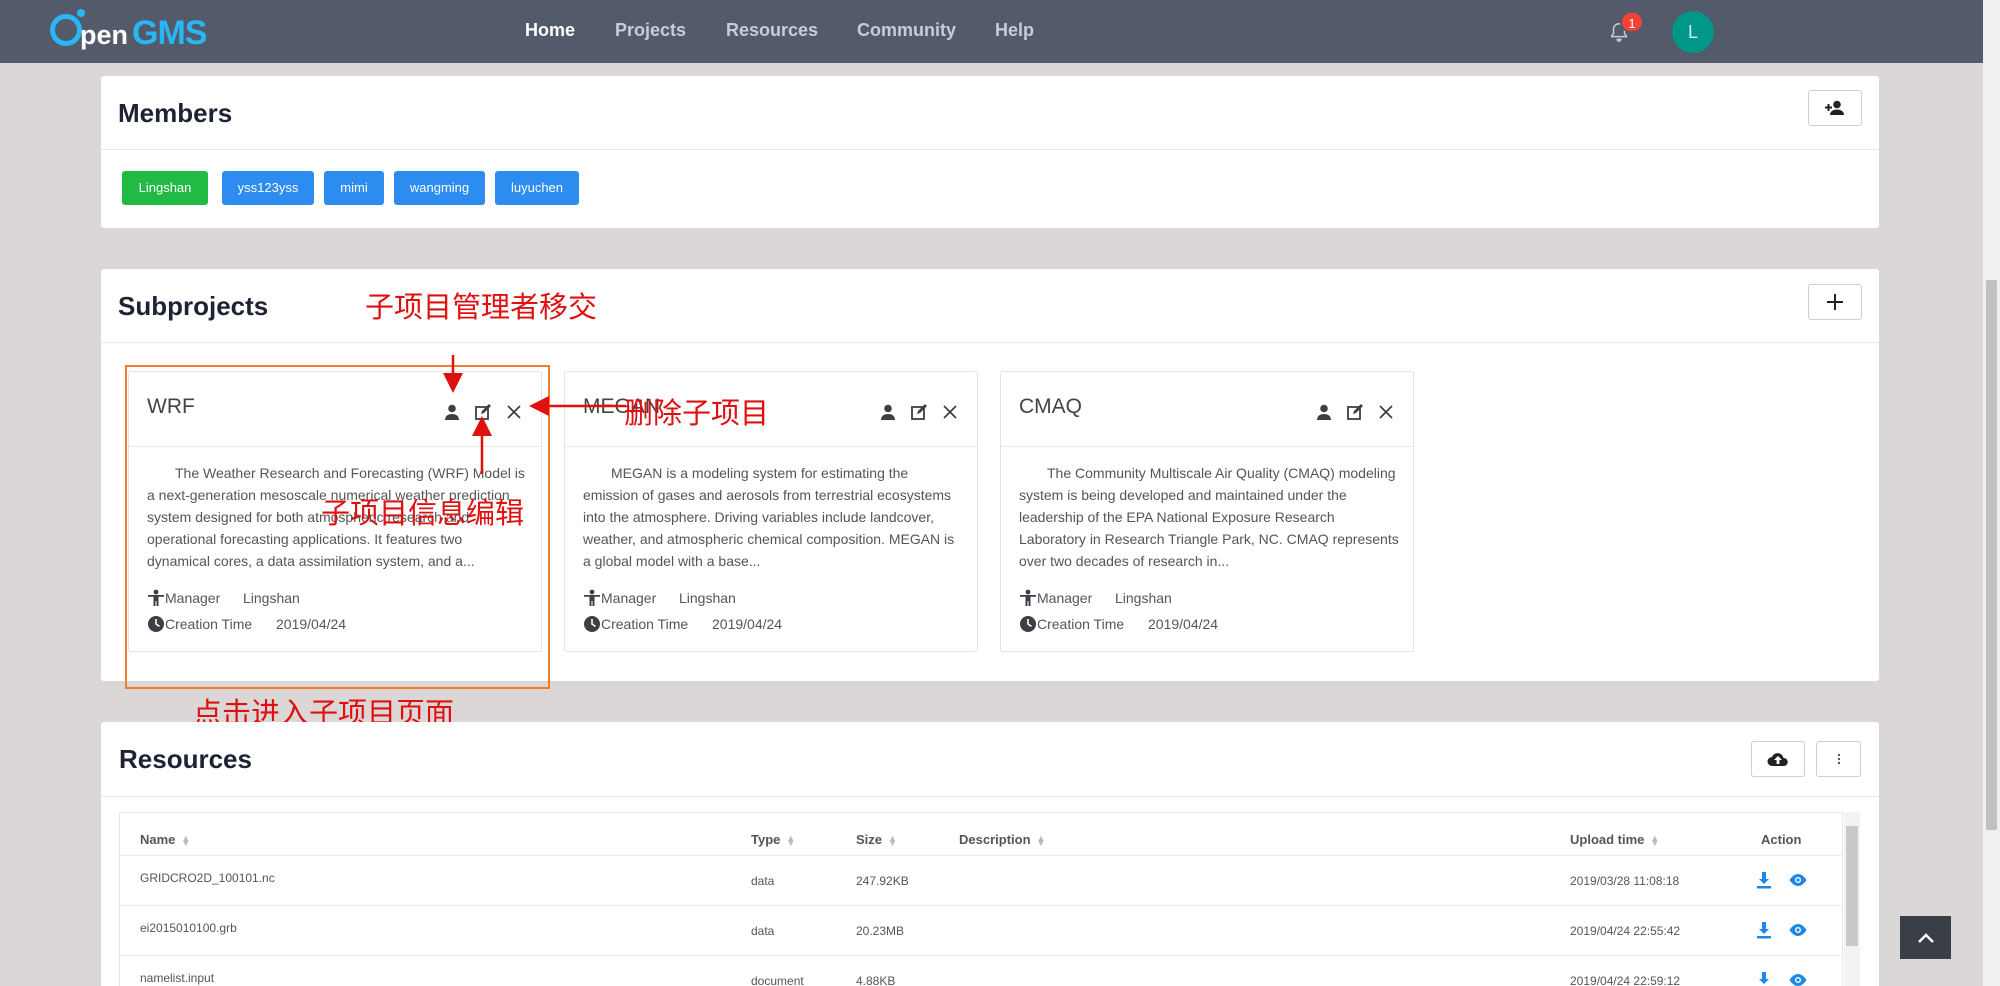  What do you see at coordinates (1625, 980) in the screenshot?
I see `file-upload-time: 2019/04/24 22:59:12` at bounding box center [1625, 980].